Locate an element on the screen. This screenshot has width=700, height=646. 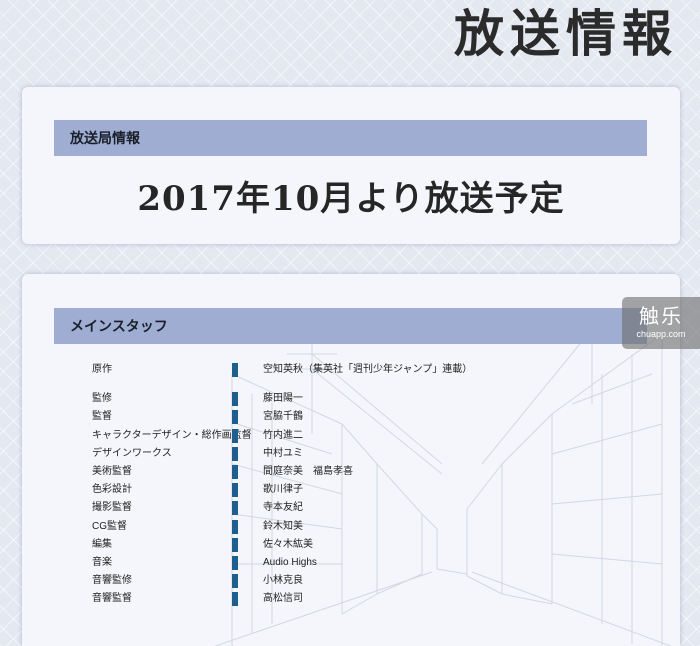
staff-row: 音響監修 小林克良 is located at coordinates (351, 581).